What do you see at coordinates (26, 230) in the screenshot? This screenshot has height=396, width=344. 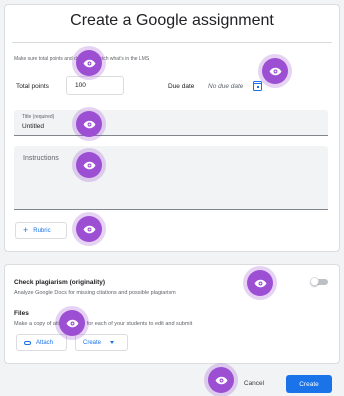 I see `plus-icon: +` at bounding box center [26, 230].